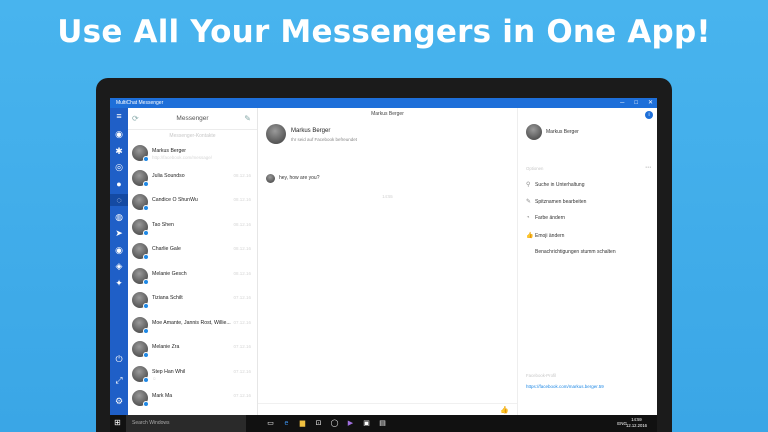 This screenshot has width=768, height=432. What do you see at coordinates (192, 252) in the screenshot?
I see `list-item: Charlie Gale 08.12.16` at bounding box center [192, 252].